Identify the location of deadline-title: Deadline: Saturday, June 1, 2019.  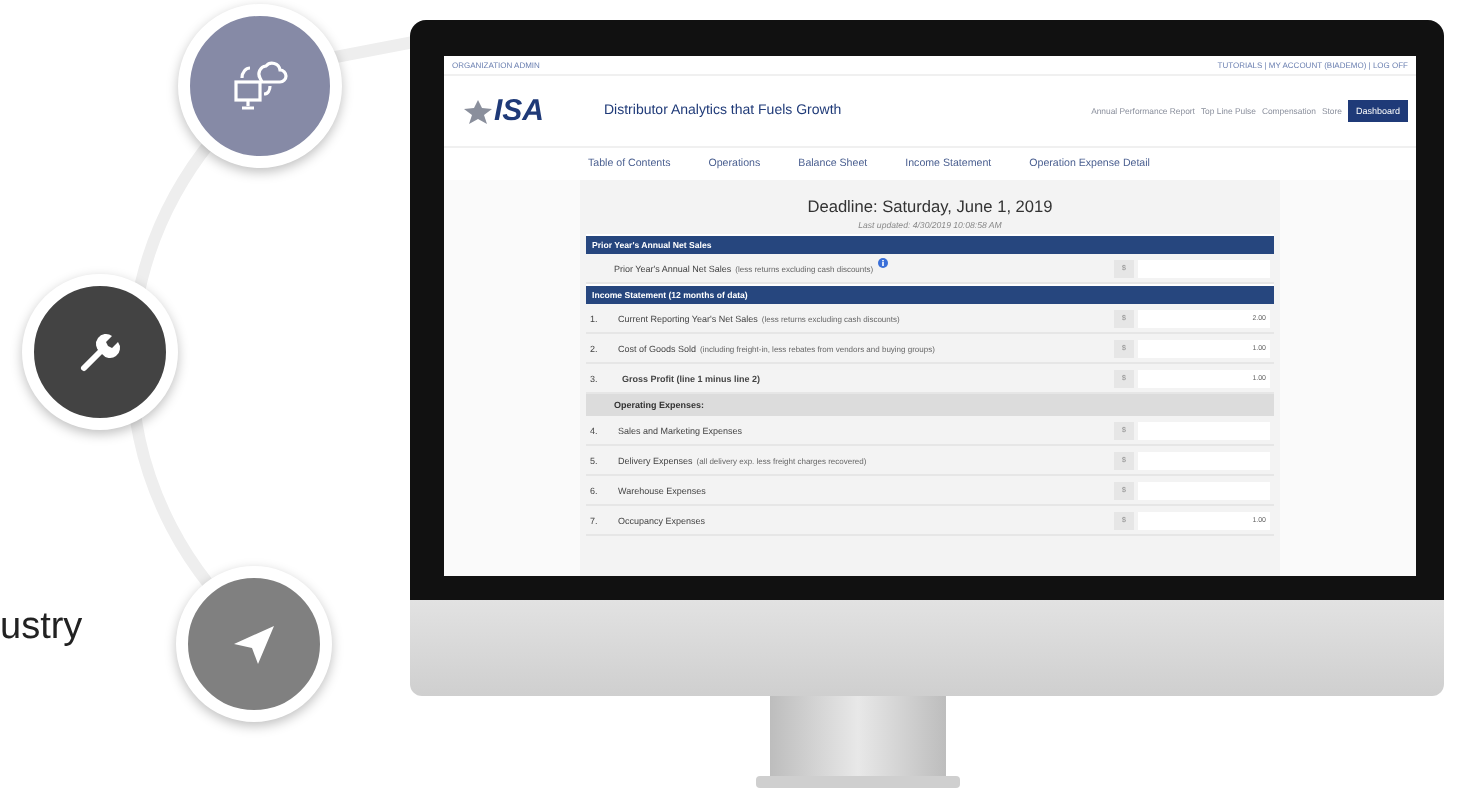
(930, 206).